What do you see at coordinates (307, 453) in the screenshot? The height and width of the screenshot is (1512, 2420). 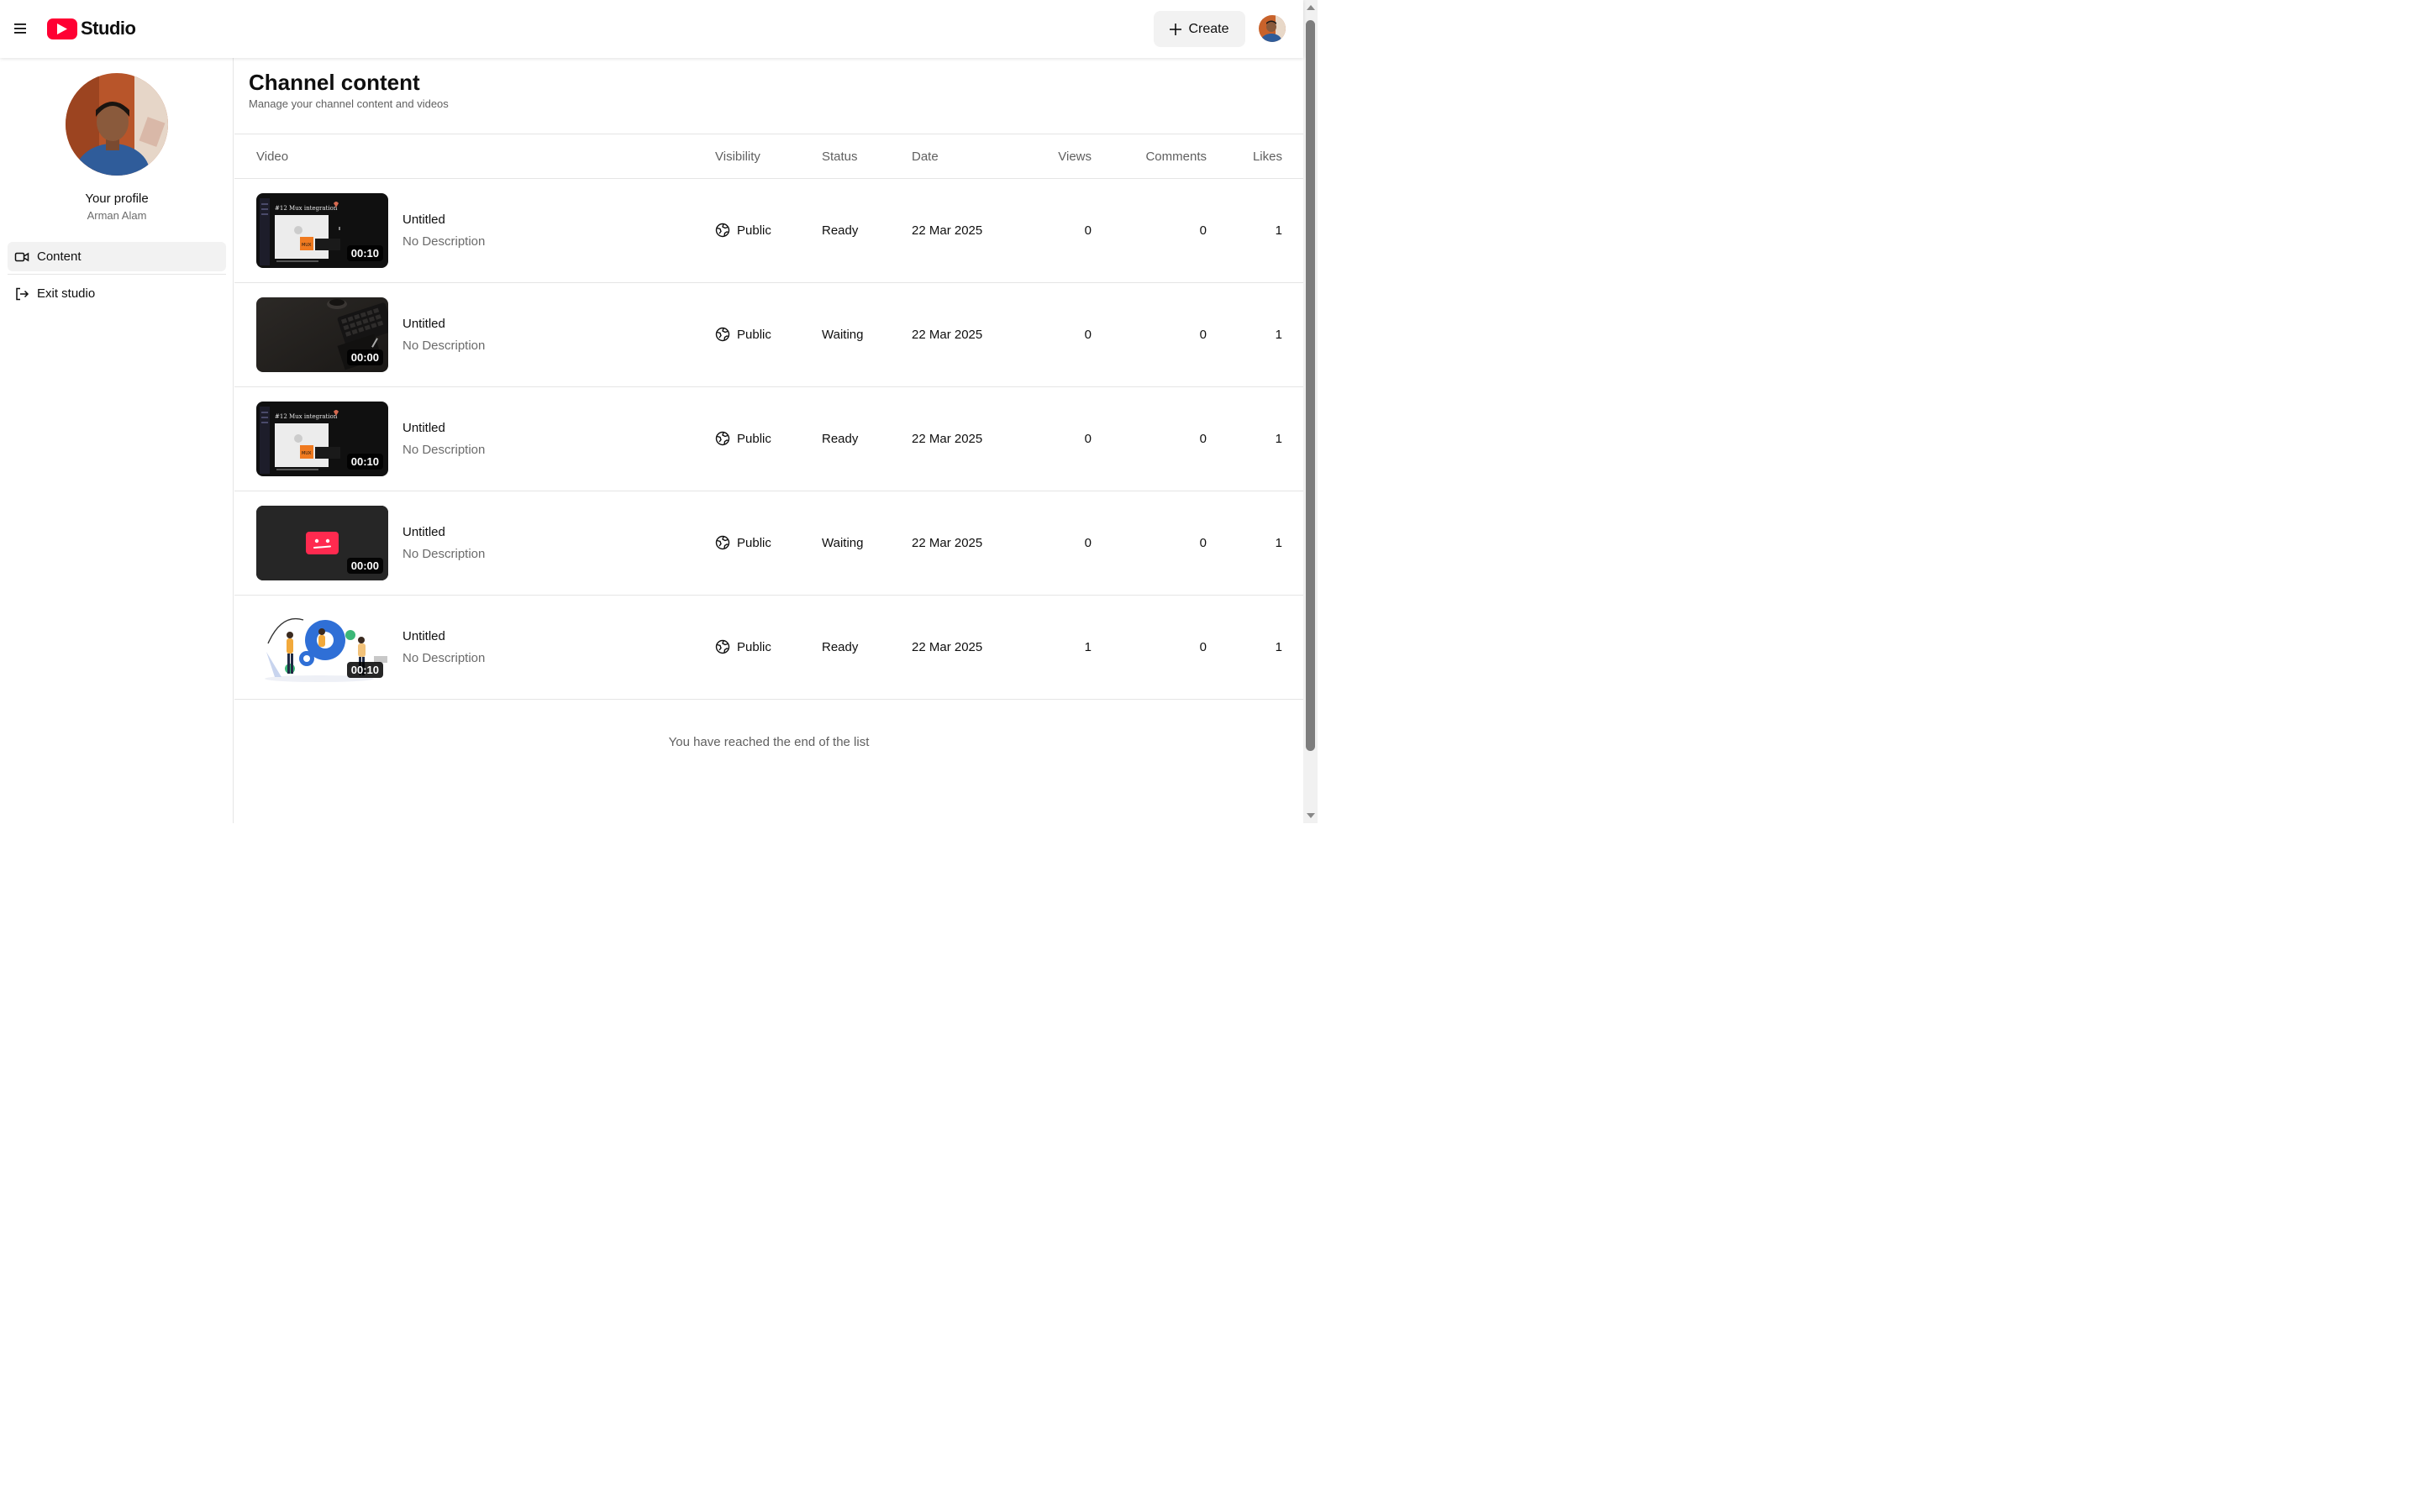 I see `svg-text: MUX` at bounding box center [307, 453].